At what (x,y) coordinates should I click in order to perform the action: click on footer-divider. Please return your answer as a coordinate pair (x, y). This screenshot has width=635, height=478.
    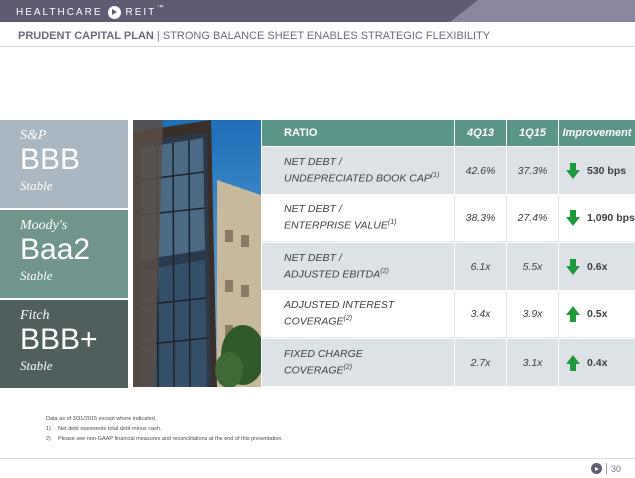
    Looking at the image, I should click on (317, 458).